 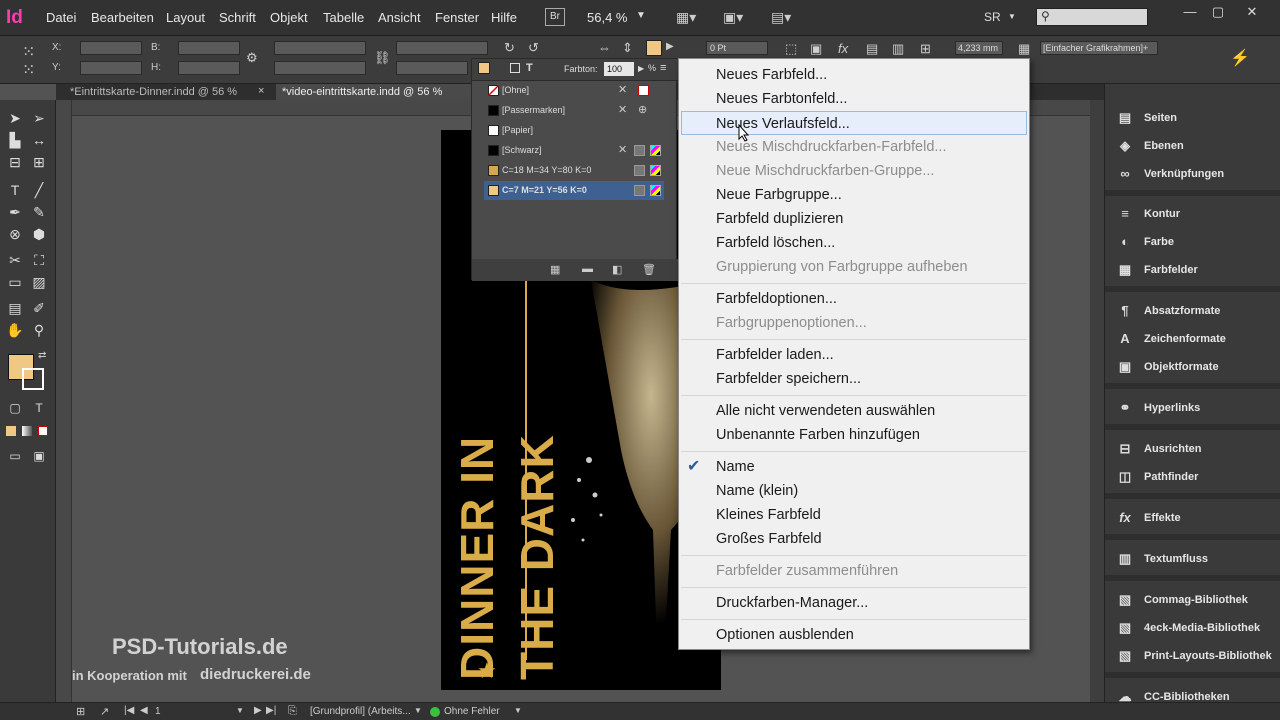 What do you see at coordinates (855, 635) in the screenshot?
I see `menu-item-hide-options: Optionen ausblenden` at bounding box center [855, 635].